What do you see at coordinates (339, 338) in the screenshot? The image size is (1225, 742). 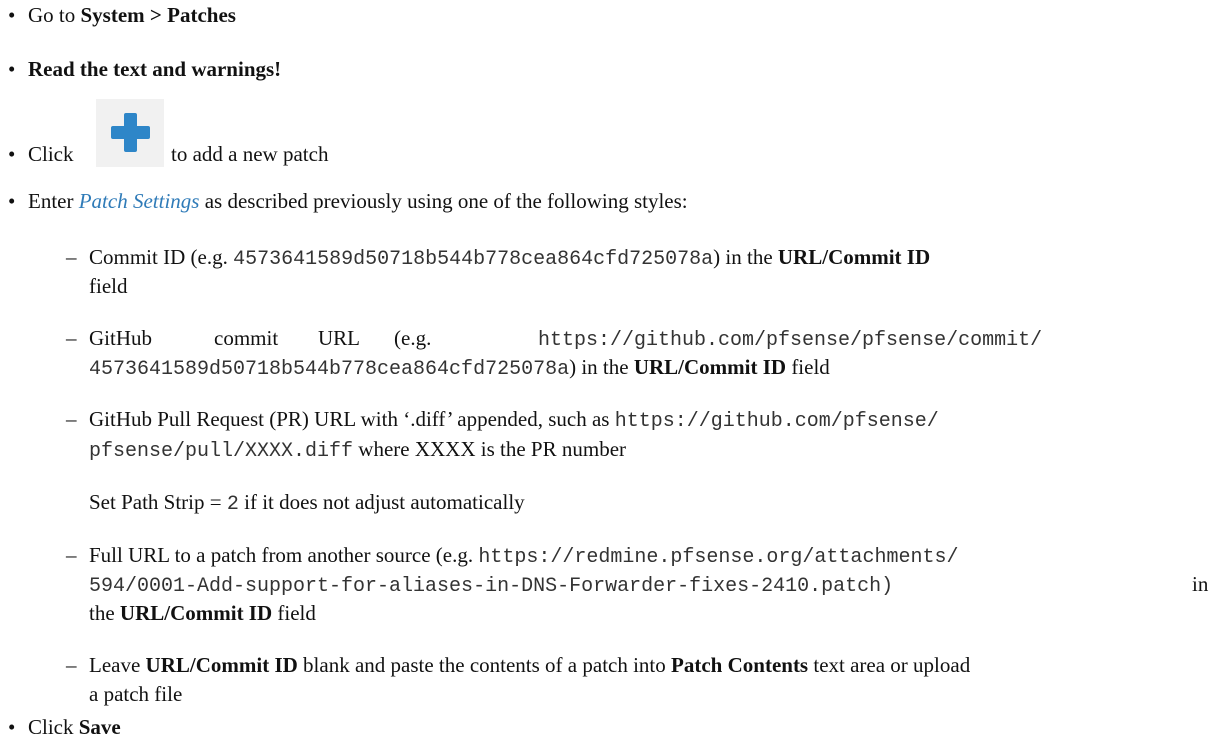 I see `style-github-commit-w3: URL` at bounding box center [339, 338].